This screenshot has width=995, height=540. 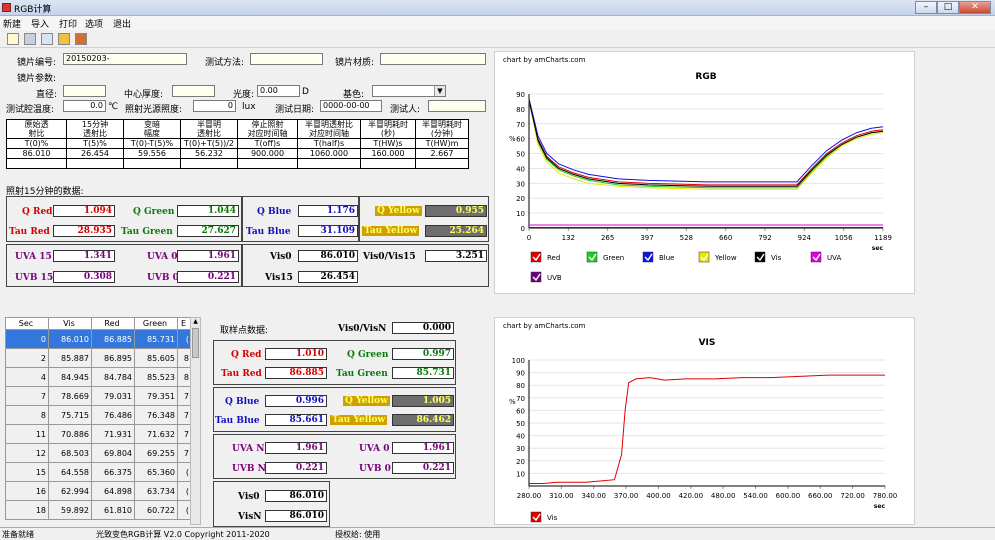 What do you see at coordinates (113, 415) in the screenshot?
I see `grid-cell: 76.486` at bounding box center [113, 415].